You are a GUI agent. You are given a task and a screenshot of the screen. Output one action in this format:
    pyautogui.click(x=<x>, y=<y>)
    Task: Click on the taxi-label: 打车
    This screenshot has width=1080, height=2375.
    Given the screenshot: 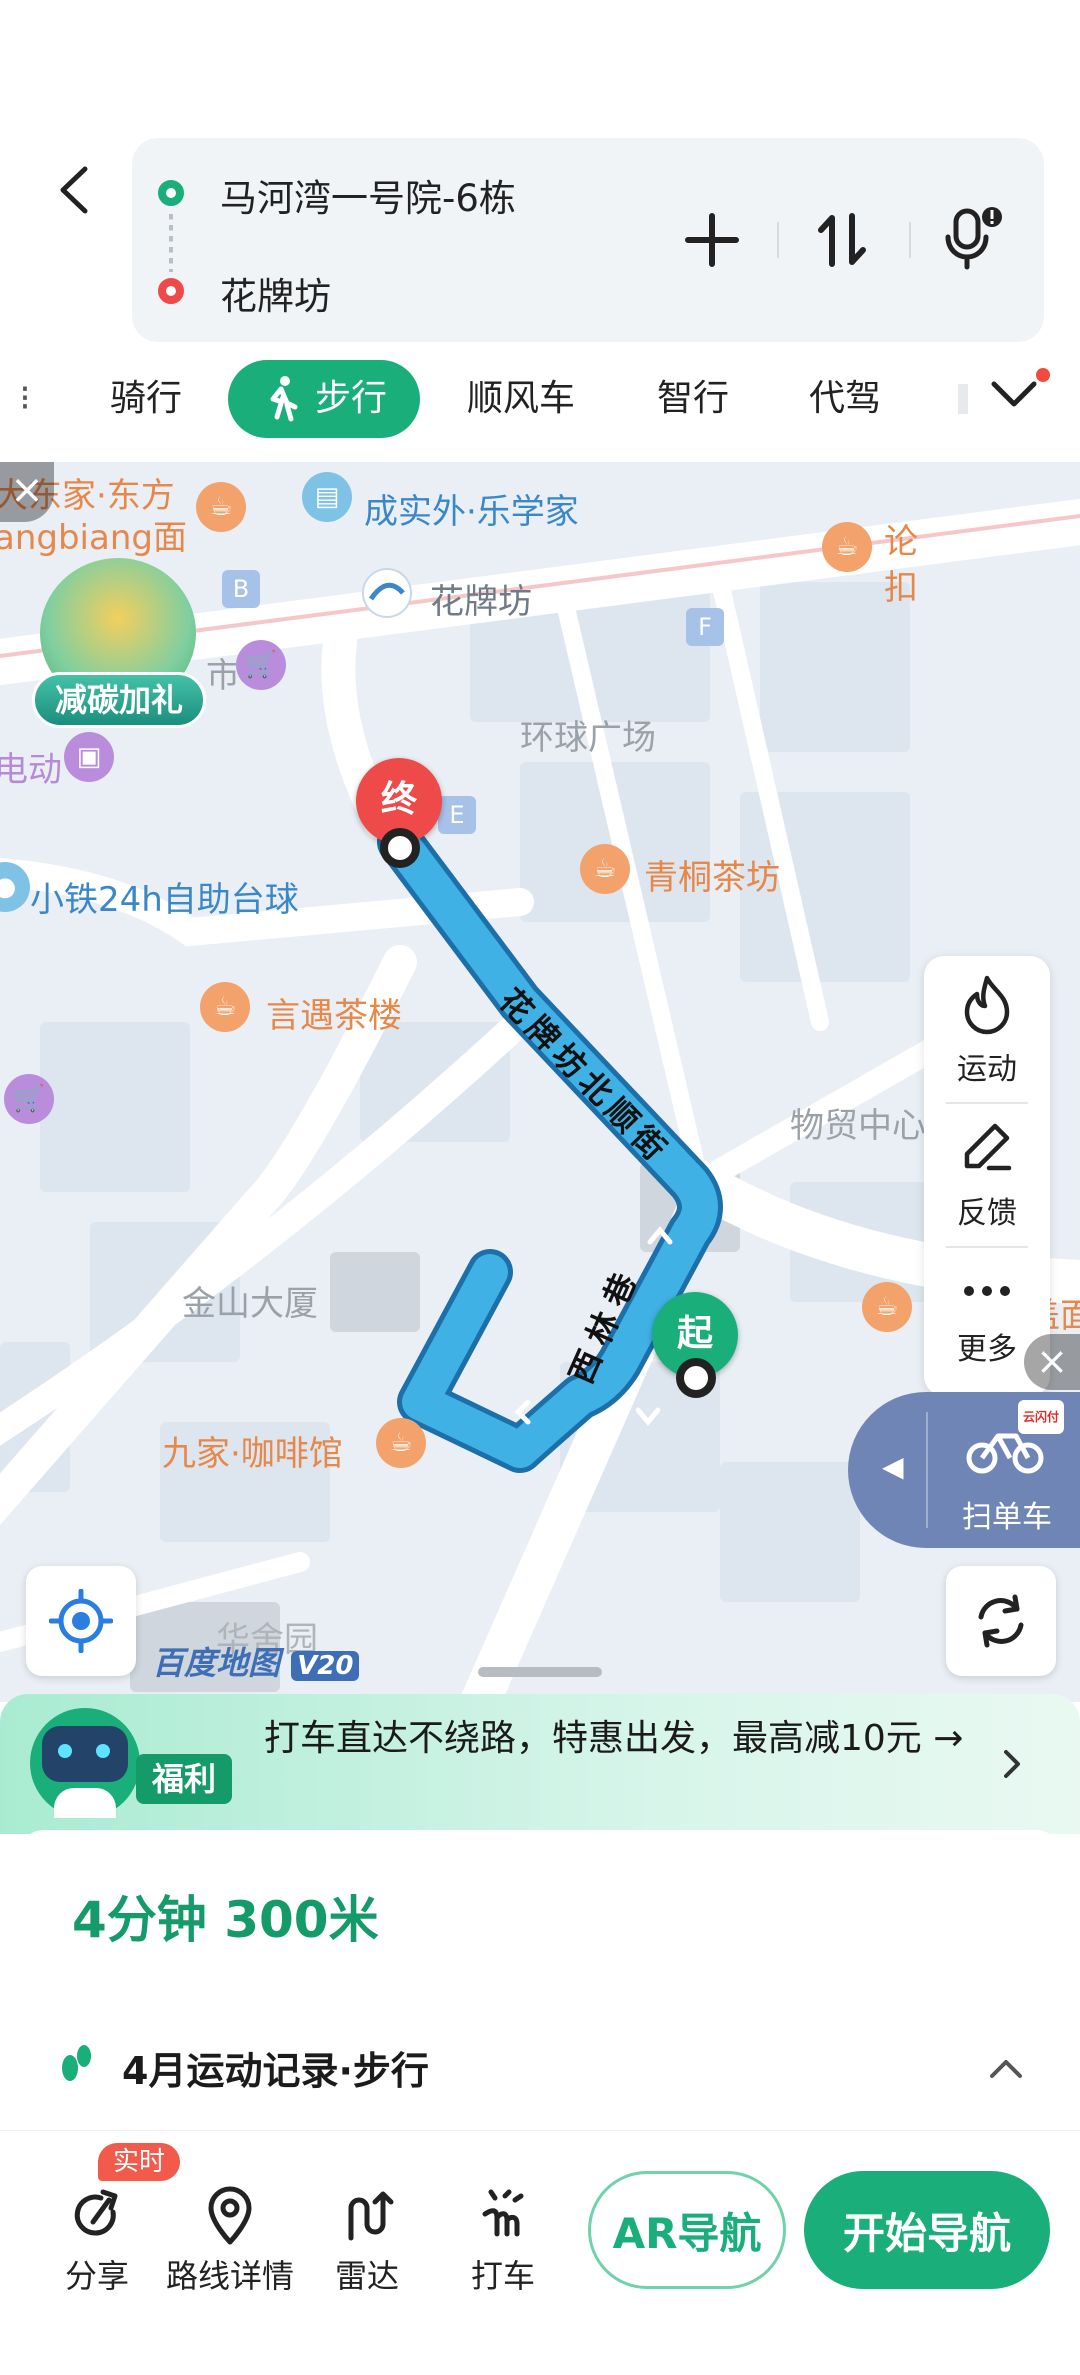 What is the action you would take?
    pyautogui.click(x=502, y=2276)
    